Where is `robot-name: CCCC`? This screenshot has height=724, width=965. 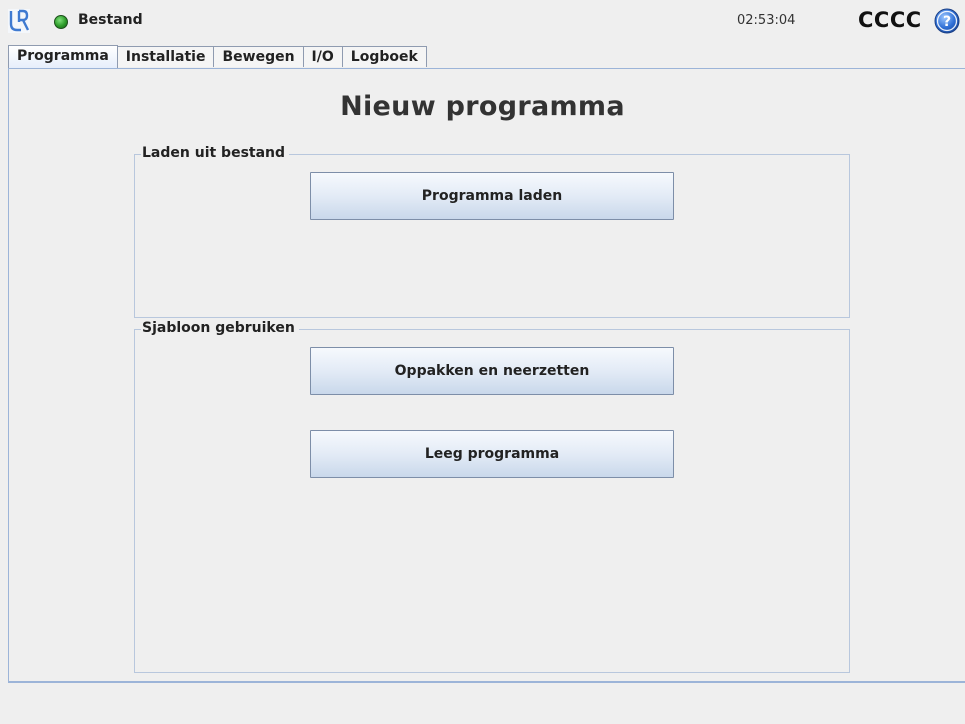
robot-name: CCCC is located at coordinates (890, 20).